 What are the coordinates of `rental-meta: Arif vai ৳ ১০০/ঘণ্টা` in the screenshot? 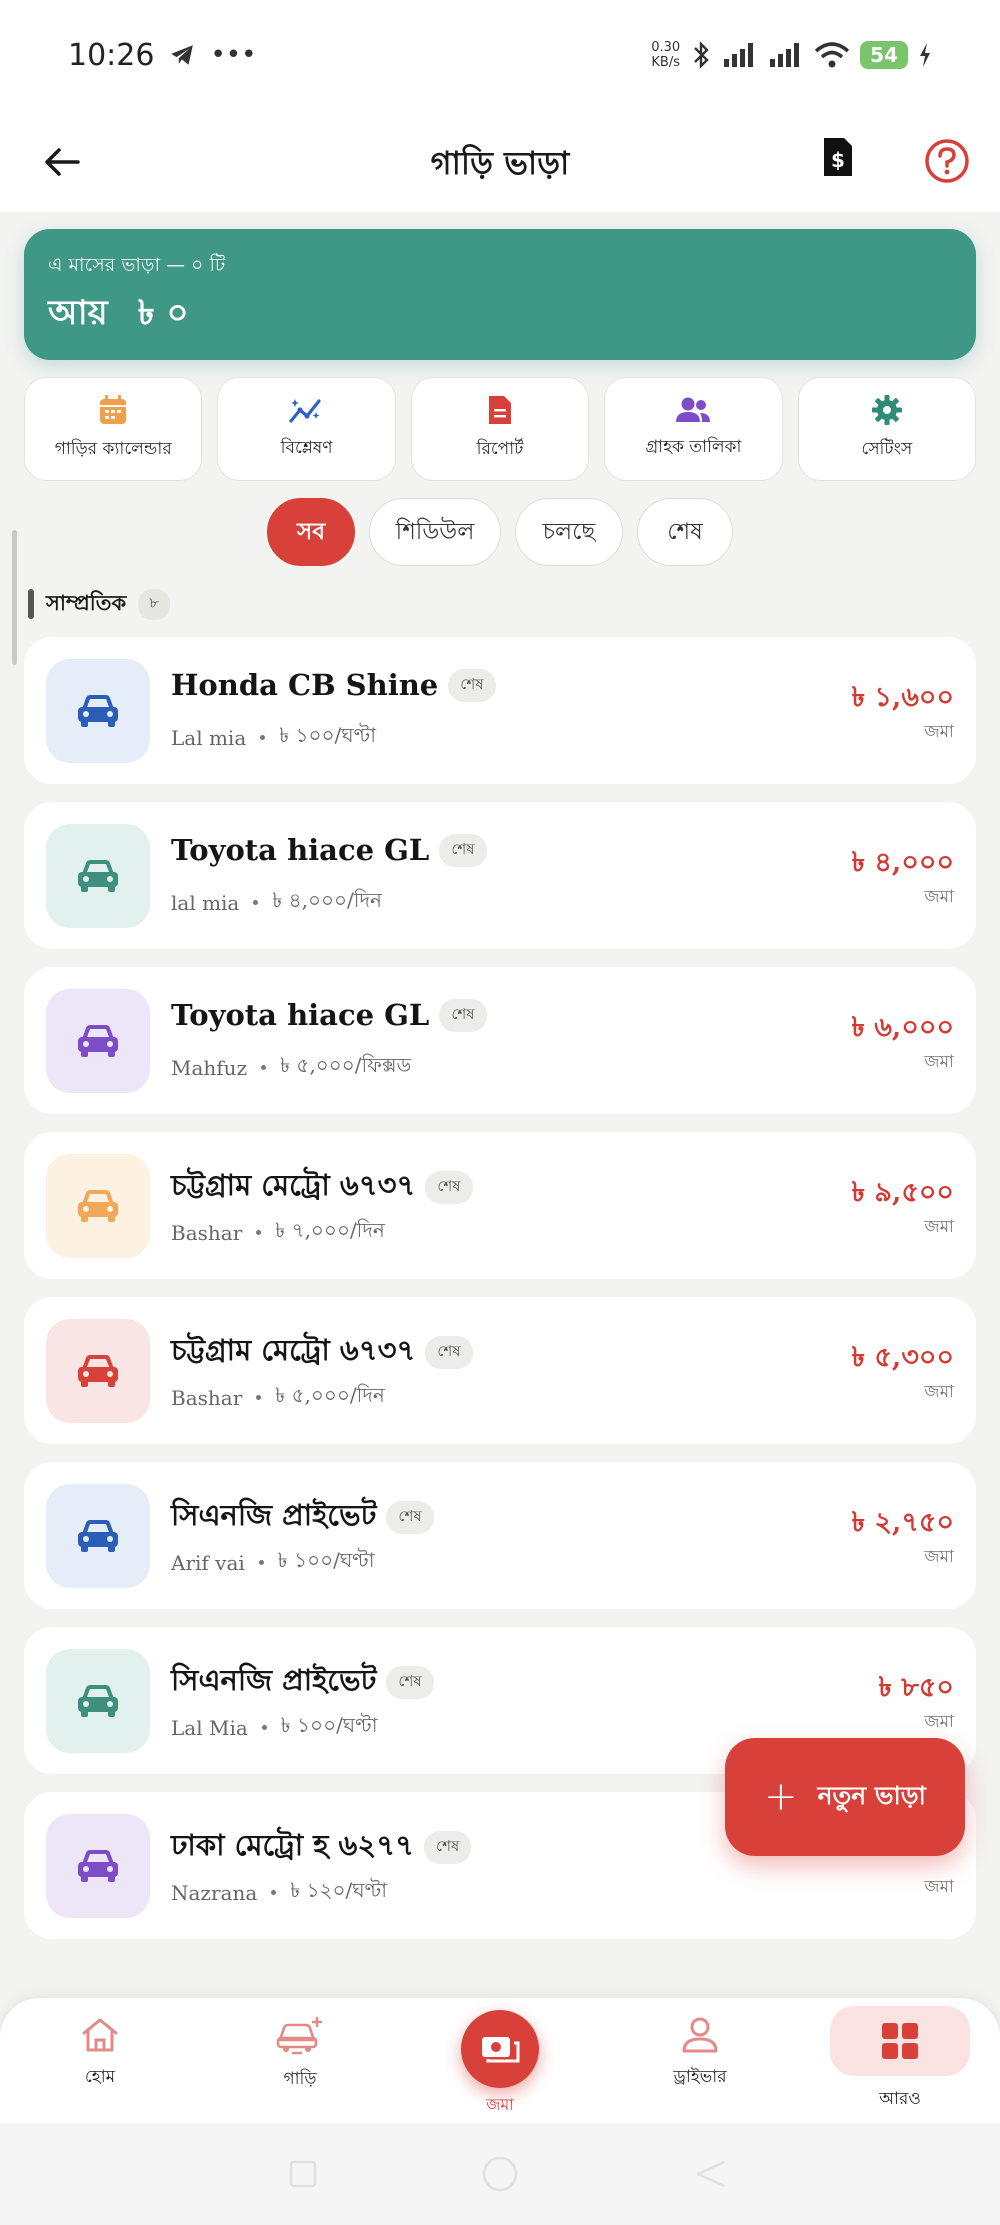 It's located at (273, 1562).